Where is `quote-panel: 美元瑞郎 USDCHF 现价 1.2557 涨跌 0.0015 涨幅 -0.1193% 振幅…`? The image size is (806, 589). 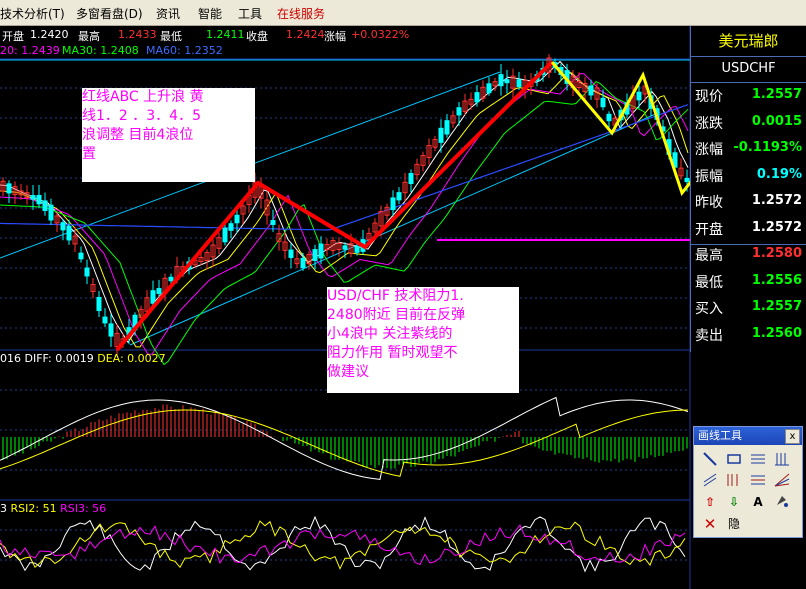 quote-panel: 美元瑞郎 USDCHF 现价 1.2557 涨跌 0.0015 涨幅 -0.1193% 振幅… is located at coordinates (748, 189).